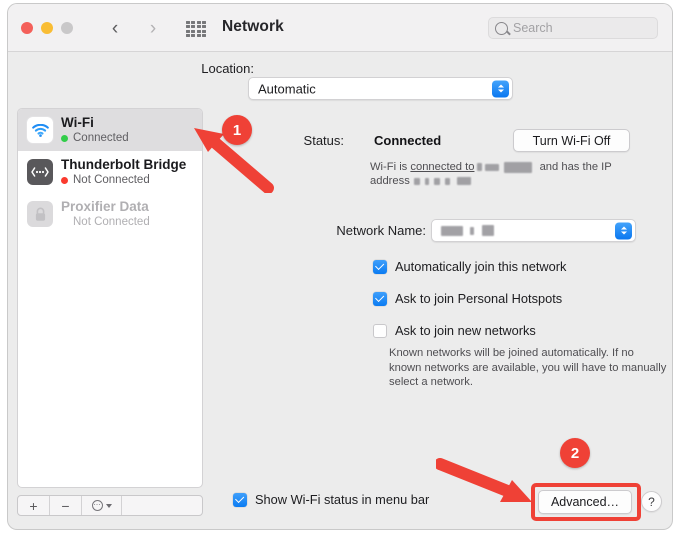  I want to click on status-dot-none, so click(64, 222).